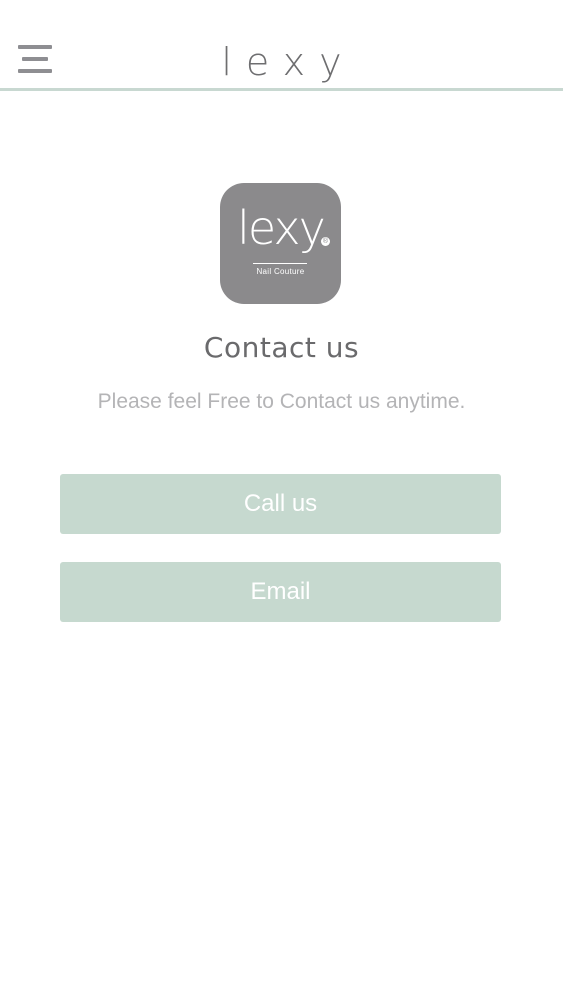 Image resolution: width=563 pixels, height=1000 pixels. I want to click on brand-logo: lexy ® Nail Couture, so click(280, 243).